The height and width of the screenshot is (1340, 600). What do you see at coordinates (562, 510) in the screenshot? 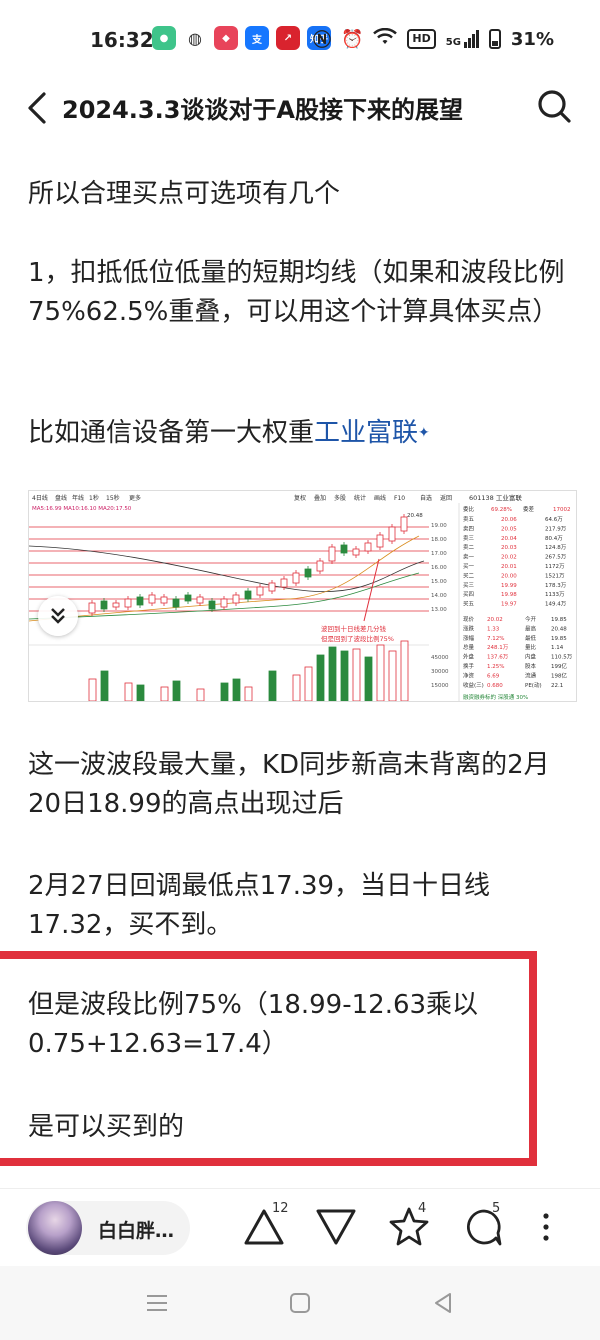
I see `quote-header: 17002` at bounding box center [562, 510].